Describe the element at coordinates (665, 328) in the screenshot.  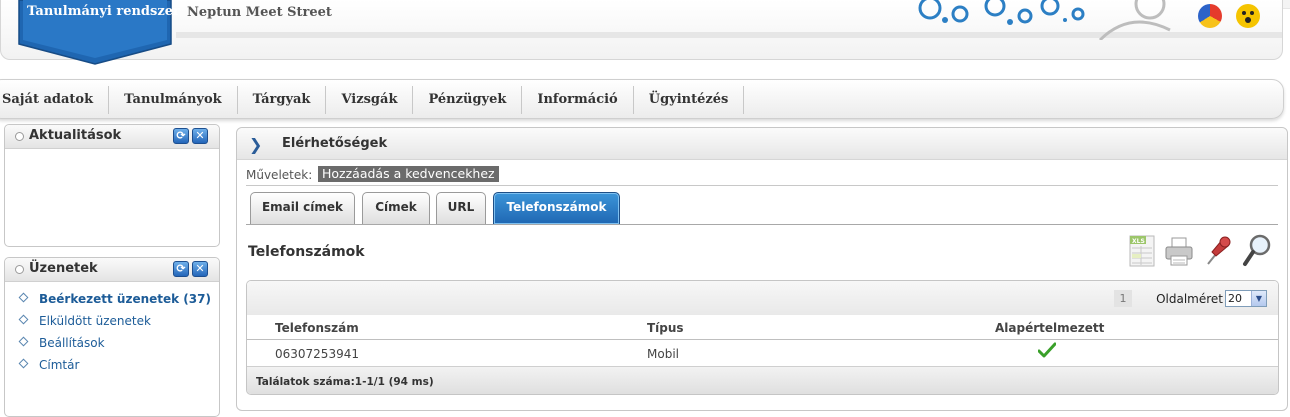
I see `column-header-type: Típus` at that location.